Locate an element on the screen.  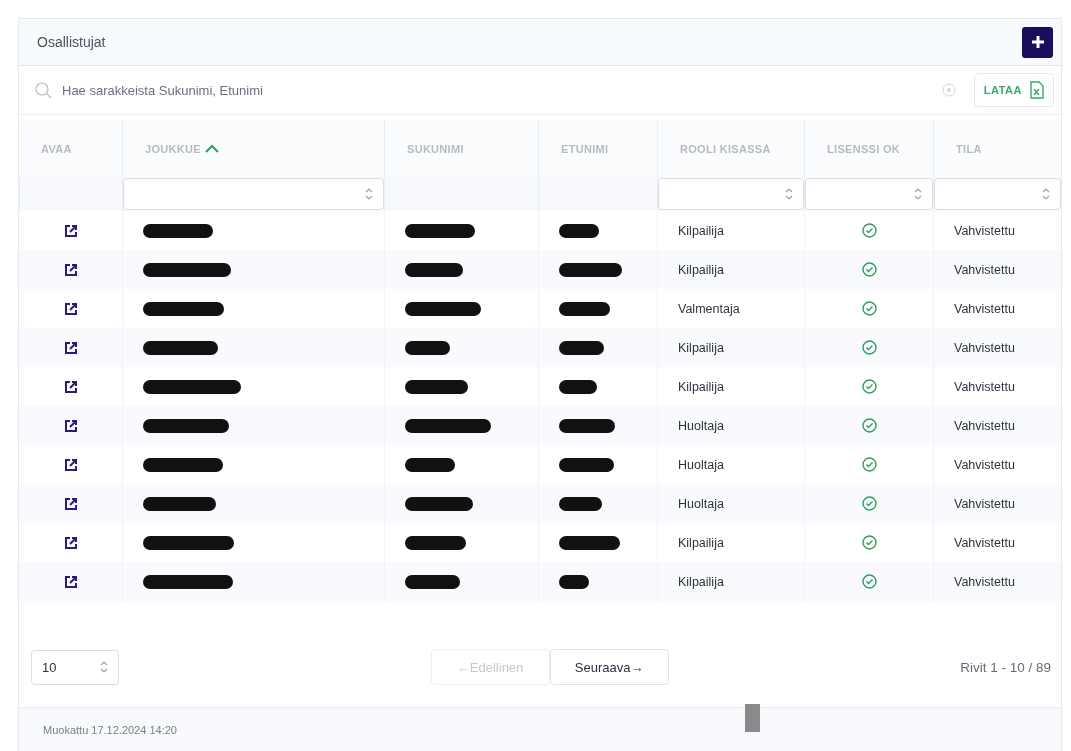
add-button is located at coordinates (1037, 42).